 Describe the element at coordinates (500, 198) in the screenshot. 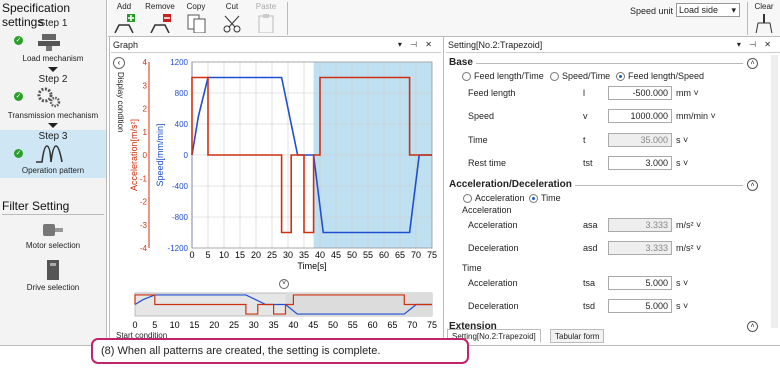

I see `radio-label: Acceleration` at that location.